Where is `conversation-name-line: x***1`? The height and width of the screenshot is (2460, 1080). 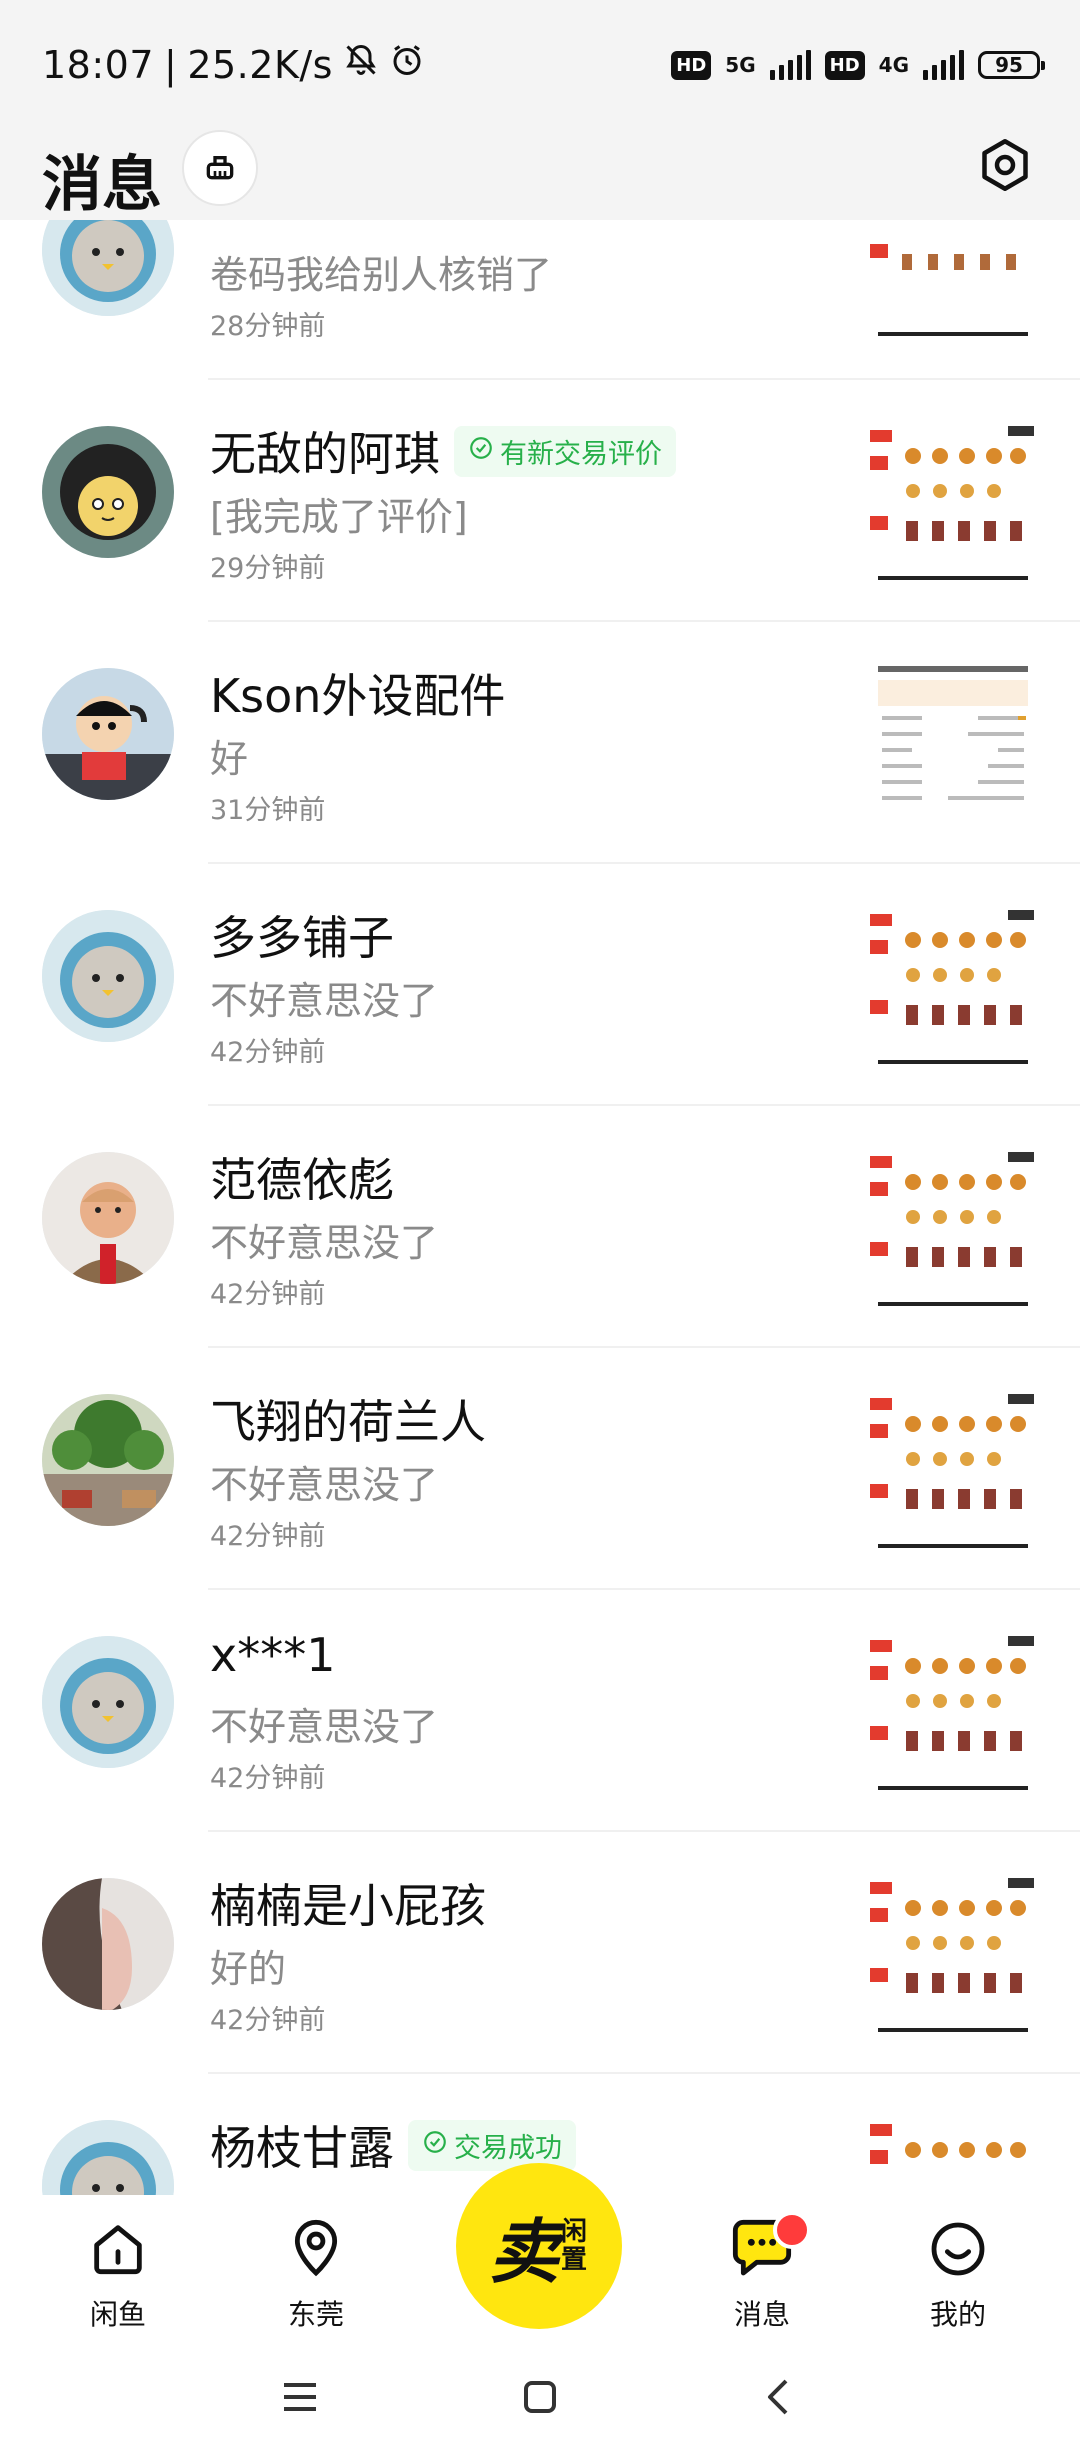 conversation-name-line: x***1 is located at coordinates (273, 1655).